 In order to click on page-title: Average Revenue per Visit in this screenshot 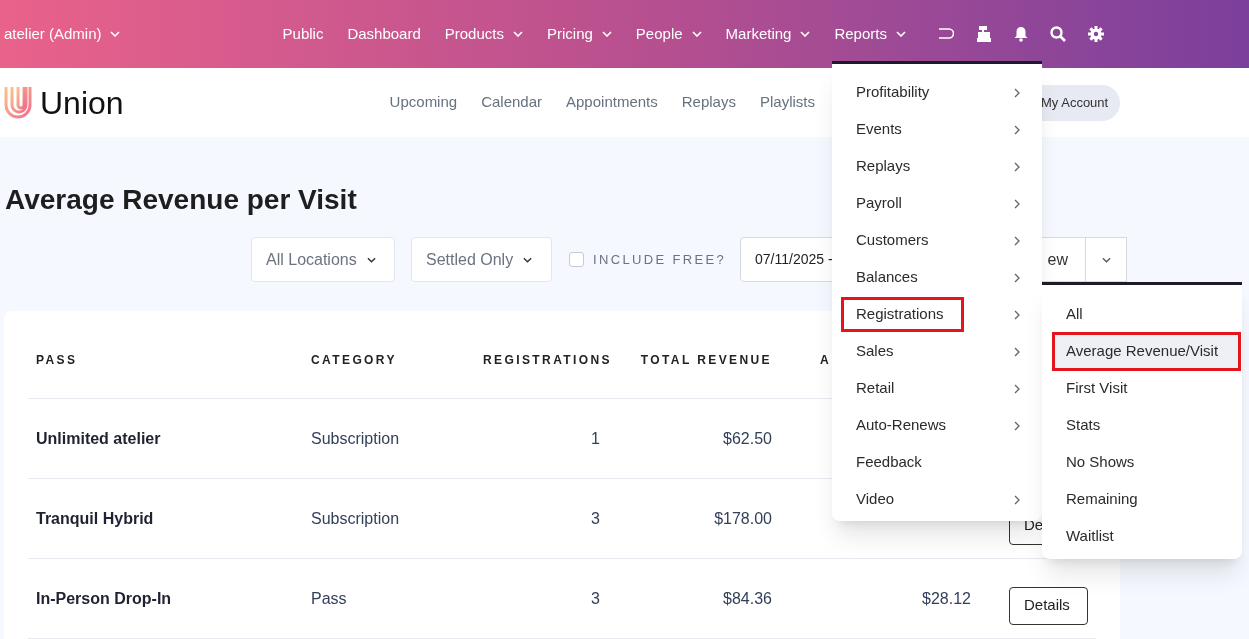, I will do `click(181, 200)`.